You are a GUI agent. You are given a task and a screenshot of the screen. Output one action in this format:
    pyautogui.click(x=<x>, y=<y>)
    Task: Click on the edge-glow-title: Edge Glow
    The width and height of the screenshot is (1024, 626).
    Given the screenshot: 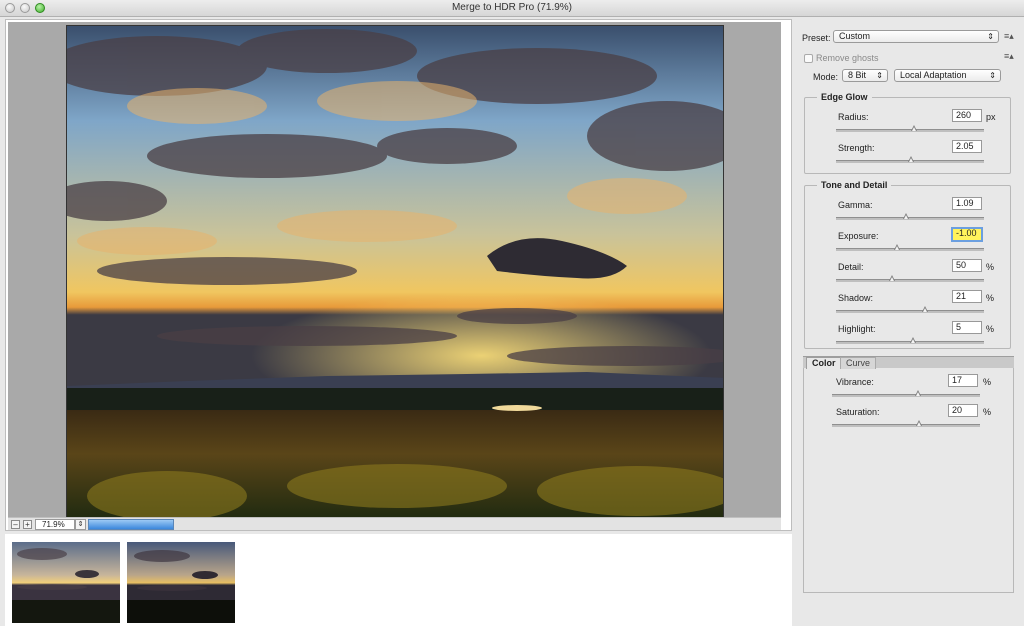 What is the action you would take?
    pyautogui.click(x=844, y=97)
    